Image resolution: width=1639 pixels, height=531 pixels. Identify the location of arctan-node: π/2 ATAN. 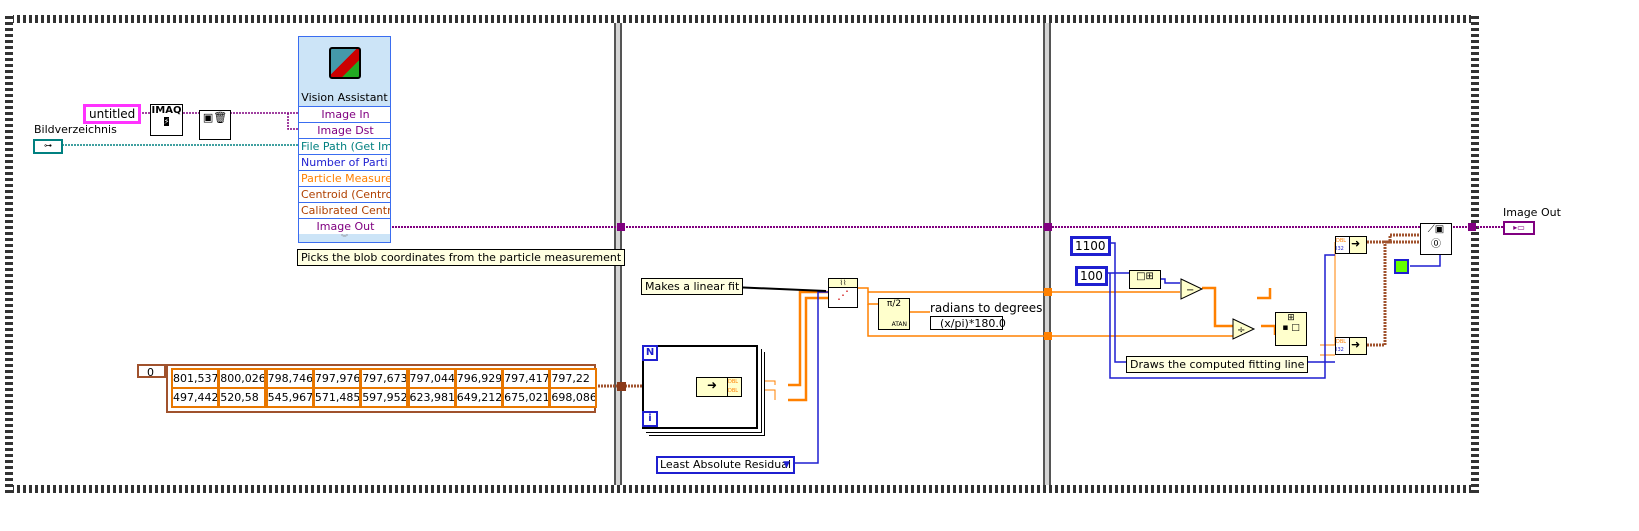
(894, 314).